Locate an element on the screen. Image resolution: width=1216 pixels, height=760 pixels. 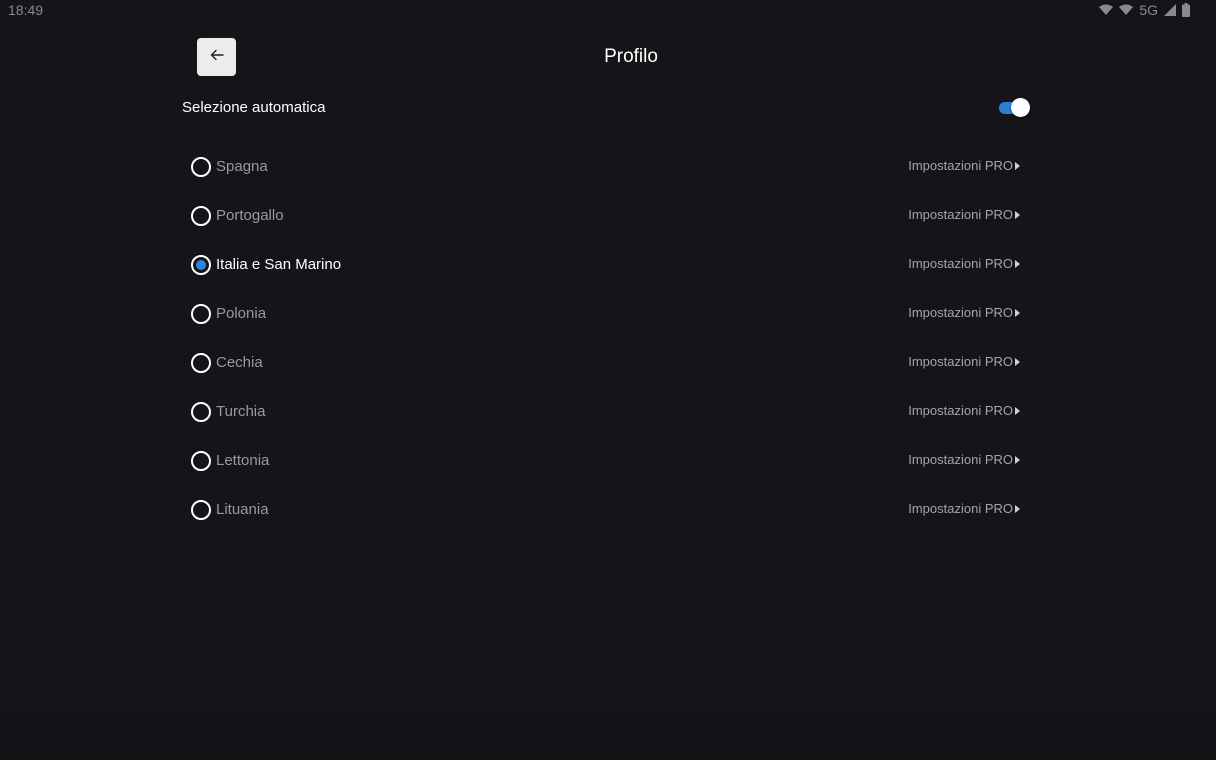
network-type-label: 5G is located at coordinates (1148, 10).